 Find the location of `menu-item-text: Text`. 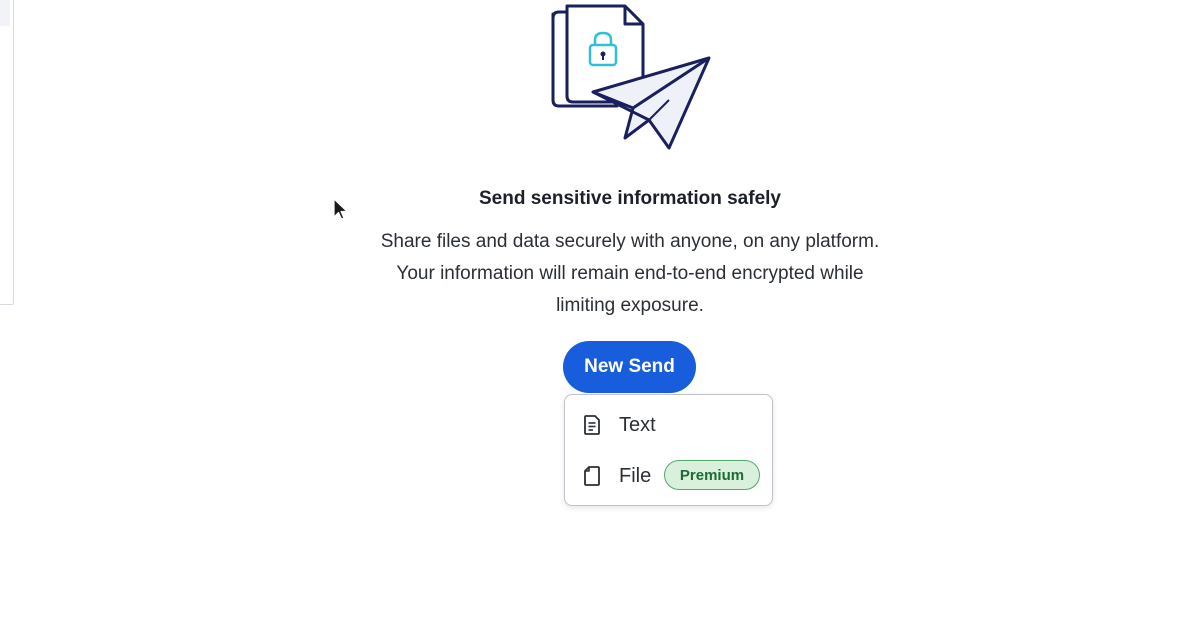

menu-item-text: Text is located at coordinates (668, 425).